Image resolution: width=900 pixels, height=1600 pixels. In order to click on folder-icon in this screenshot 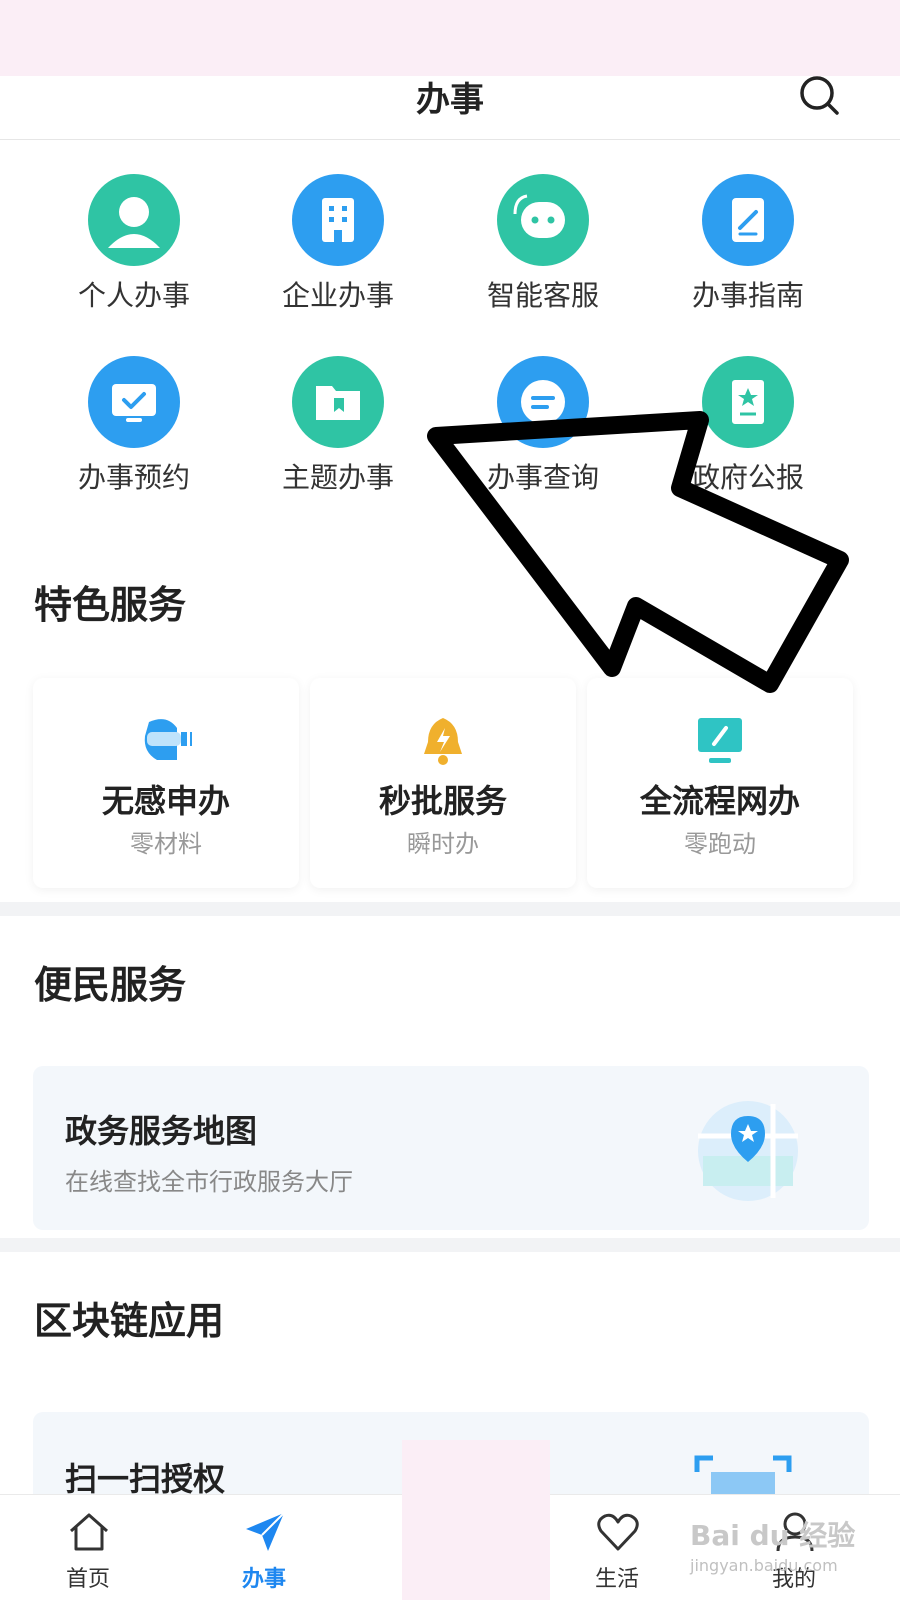, I will do `click(338, 402)`.